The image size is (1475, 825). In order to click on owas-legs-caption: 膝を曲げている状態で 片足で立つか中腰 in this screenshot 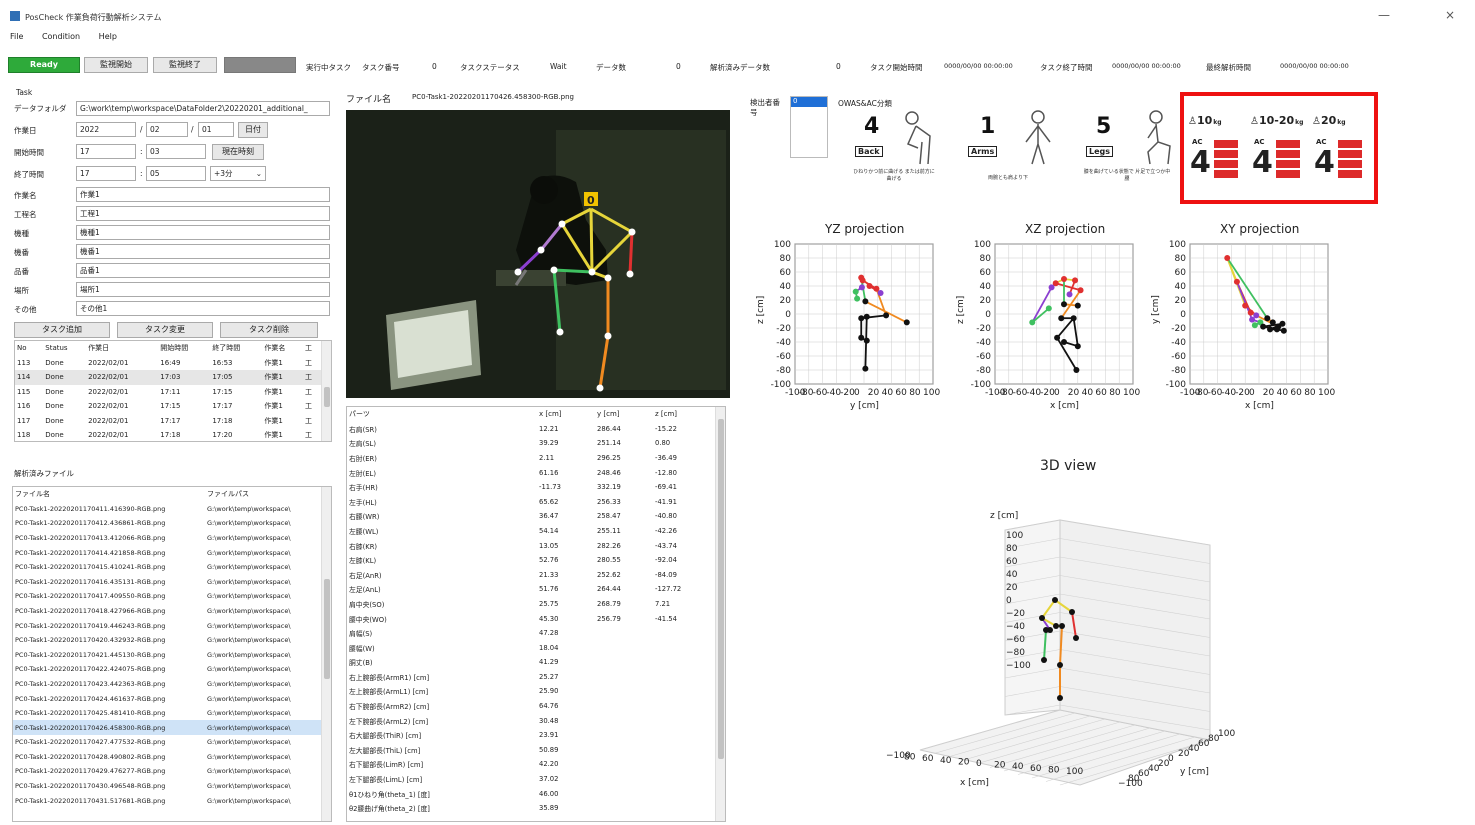, I will do `click(1127, 175)`.